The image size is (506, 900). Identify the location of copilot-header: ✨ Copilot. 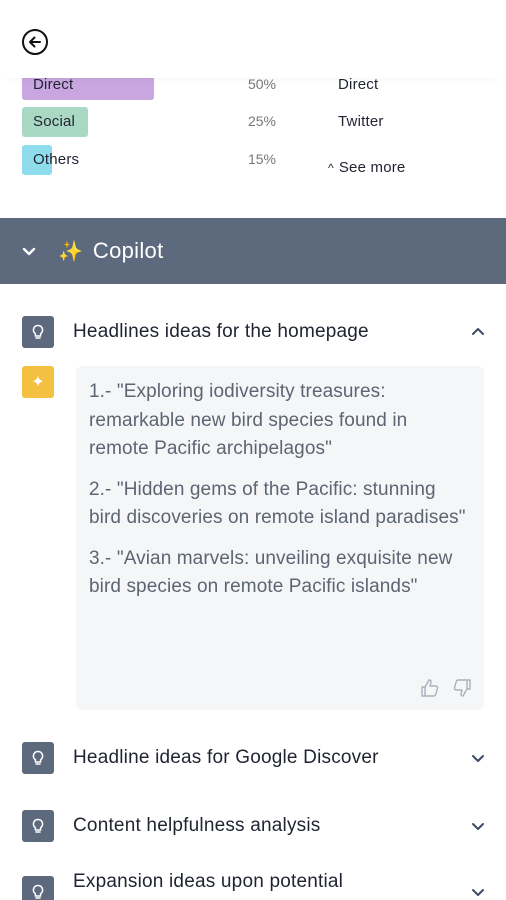
(253, 251).